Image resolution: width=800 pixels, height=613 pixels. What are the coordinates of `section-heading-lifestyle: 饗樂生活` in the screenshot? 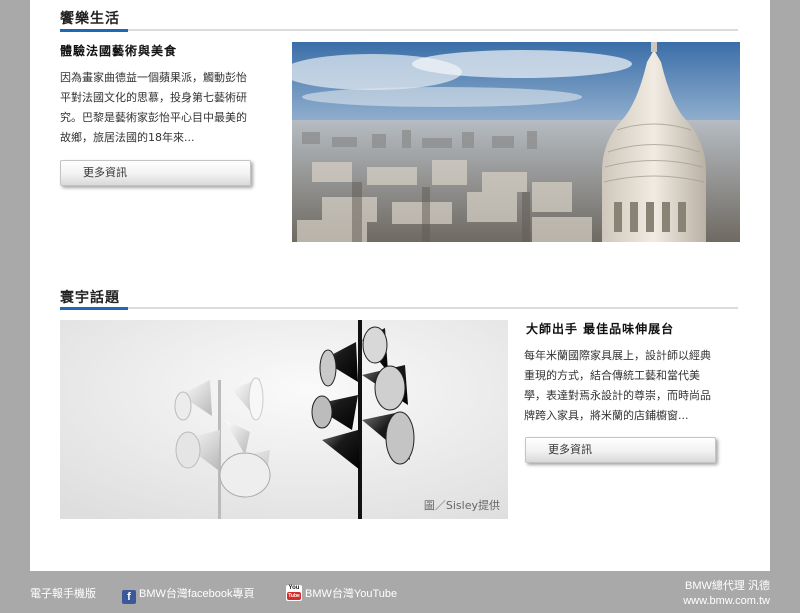 It's located at (90, 19).